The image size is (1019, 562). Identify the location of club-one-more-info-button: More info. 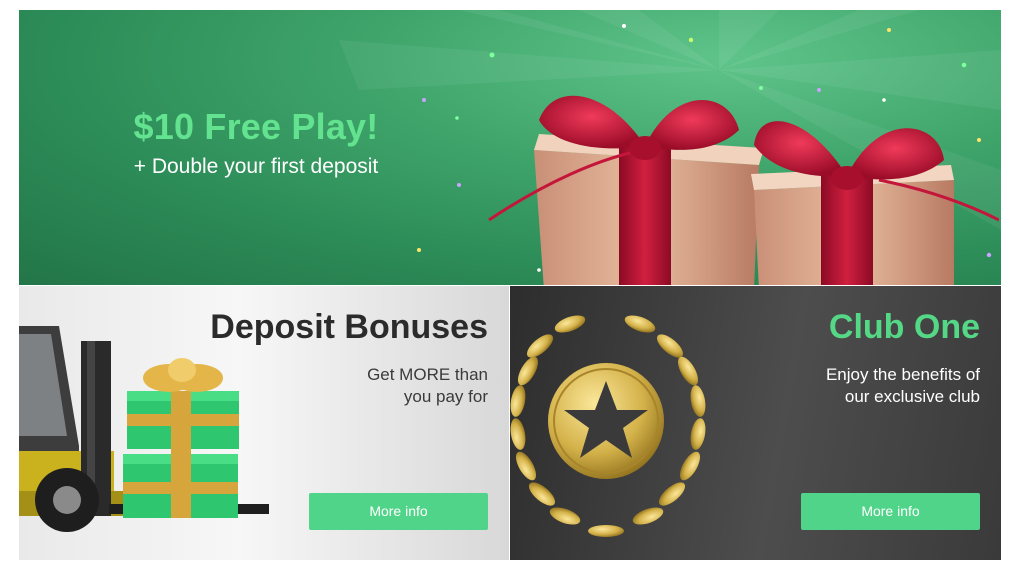
(890, 511).